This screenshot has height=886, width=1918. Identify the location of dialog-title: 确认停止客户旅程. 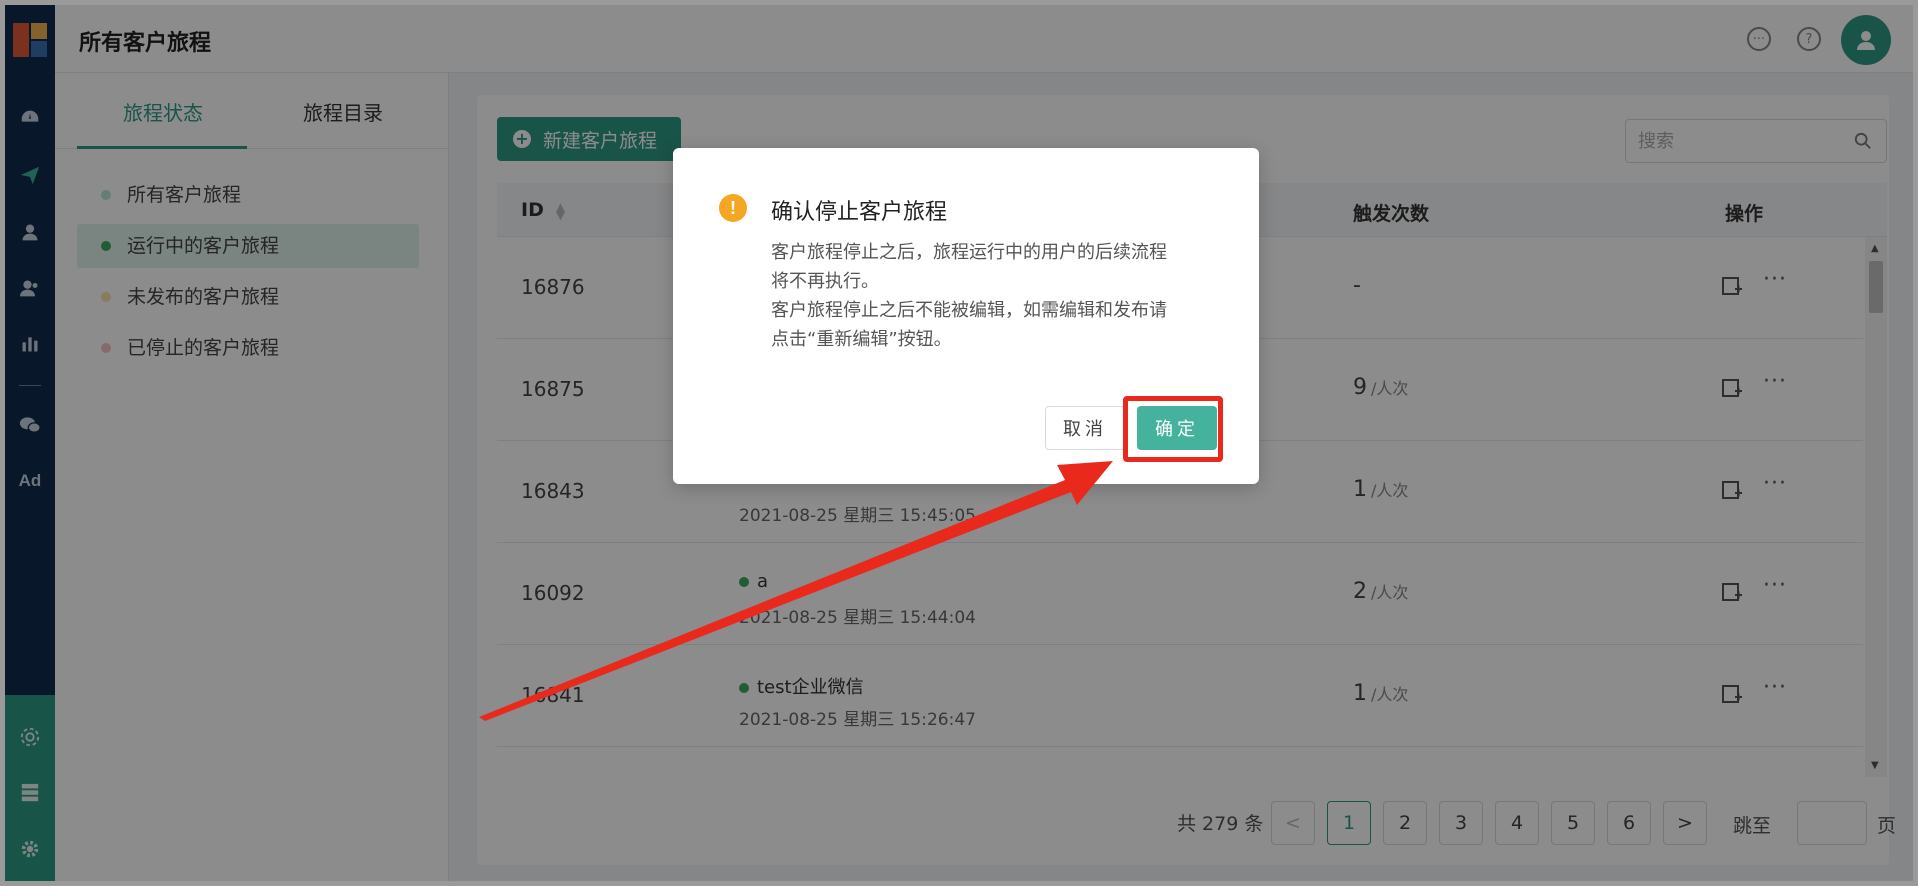
(859, 212).